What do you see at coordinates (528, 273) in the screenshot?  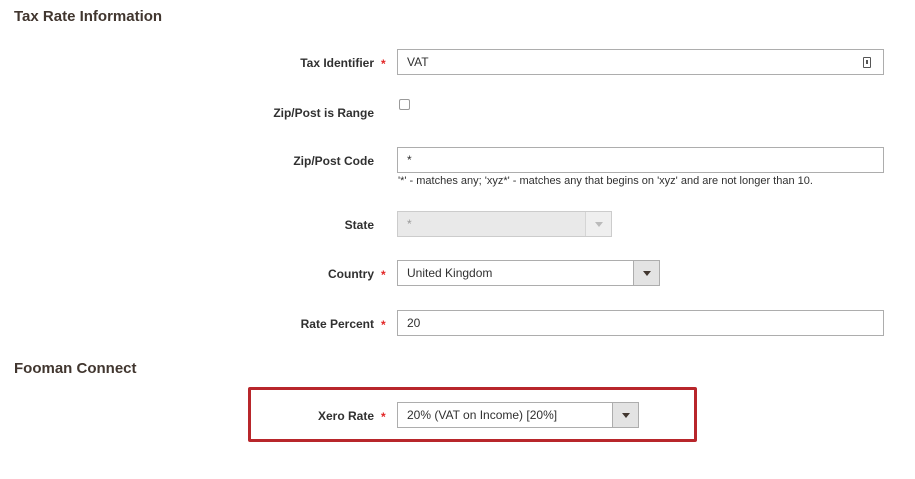 I see `country-select: United Kingdom` at bounding box center [528, 273].